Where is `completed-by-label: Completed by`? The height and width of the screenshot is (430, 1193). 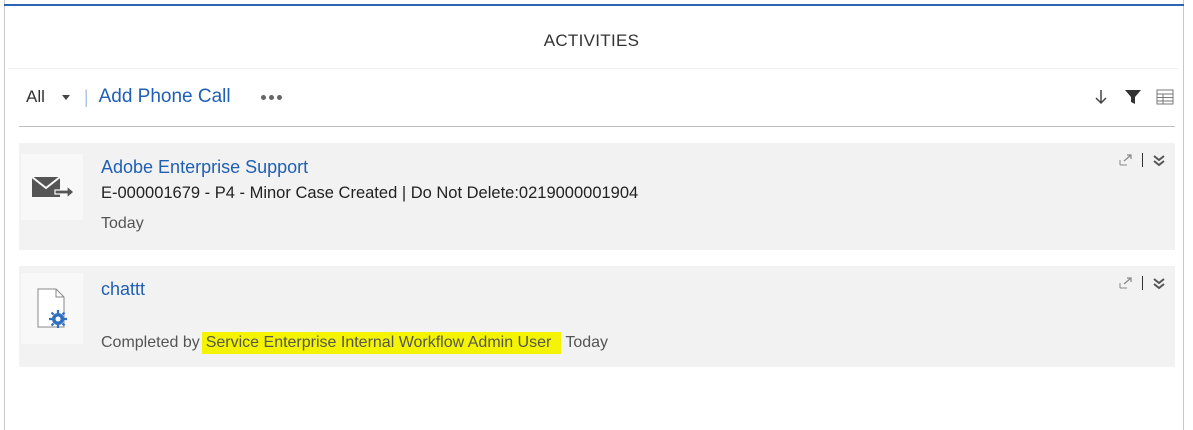 completed-by-label: Completed by is located at coordinates (150, 342).